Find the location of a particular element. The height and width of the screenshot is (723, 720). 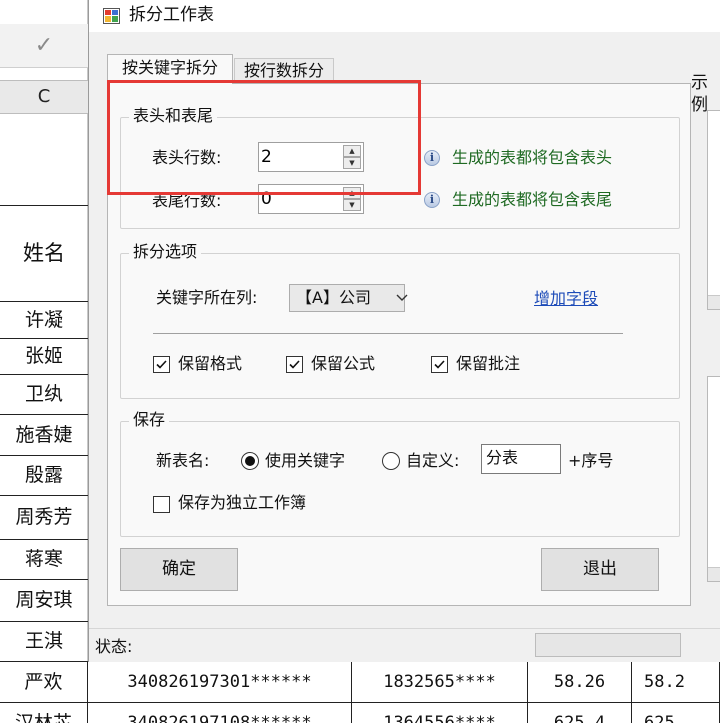

new-name-label: 新表名: is located at coordinates (183, 460).